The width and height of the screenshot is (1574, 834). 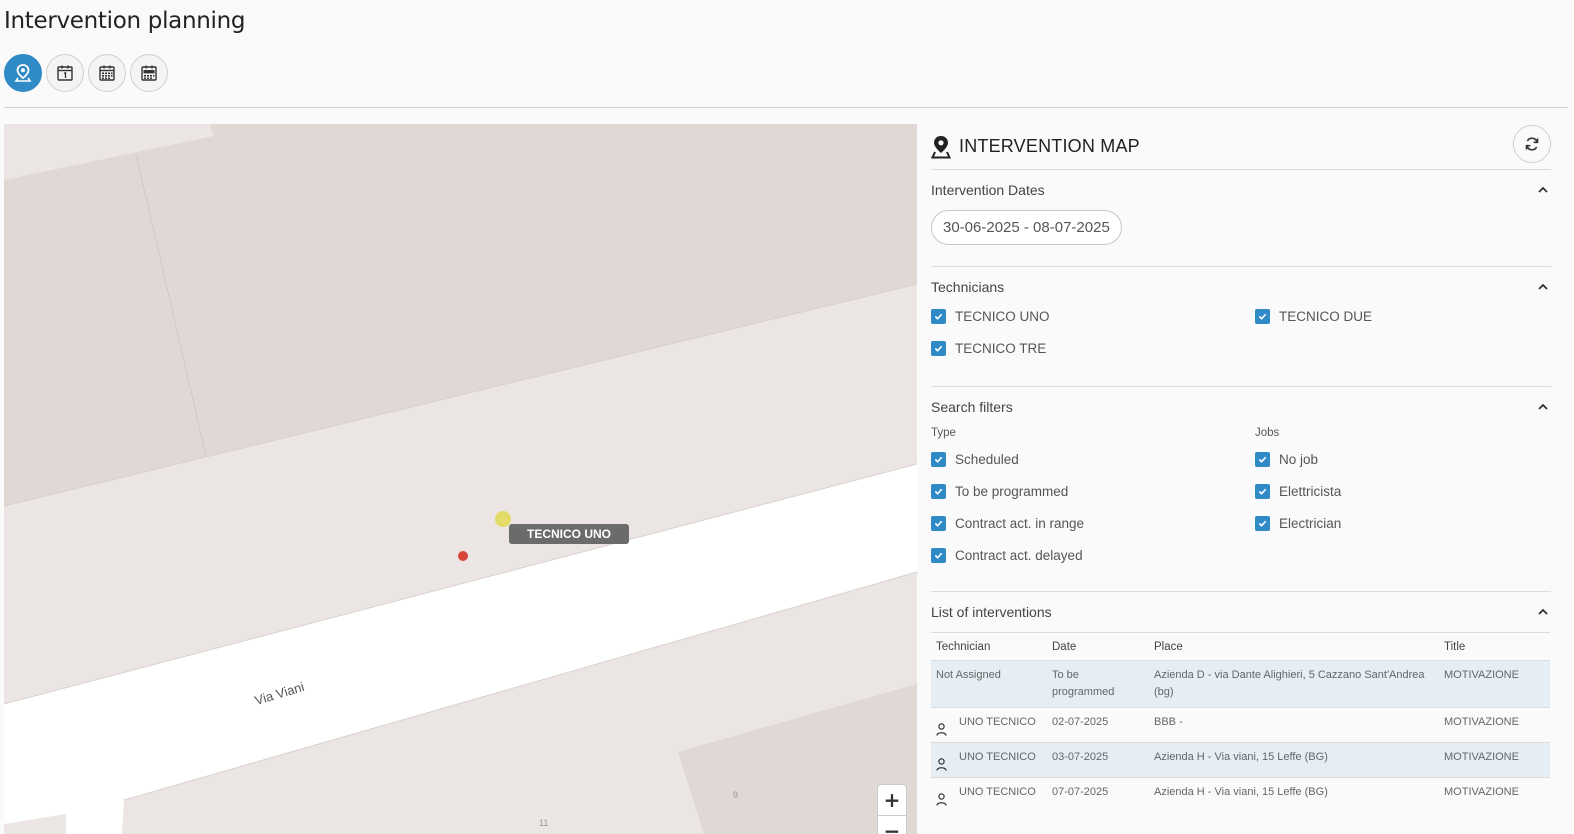 I want to click on table-row: UNO TECNICO 02-07-2025 BBB - MOTIVAZIONE, so click(x=1240, y=725).